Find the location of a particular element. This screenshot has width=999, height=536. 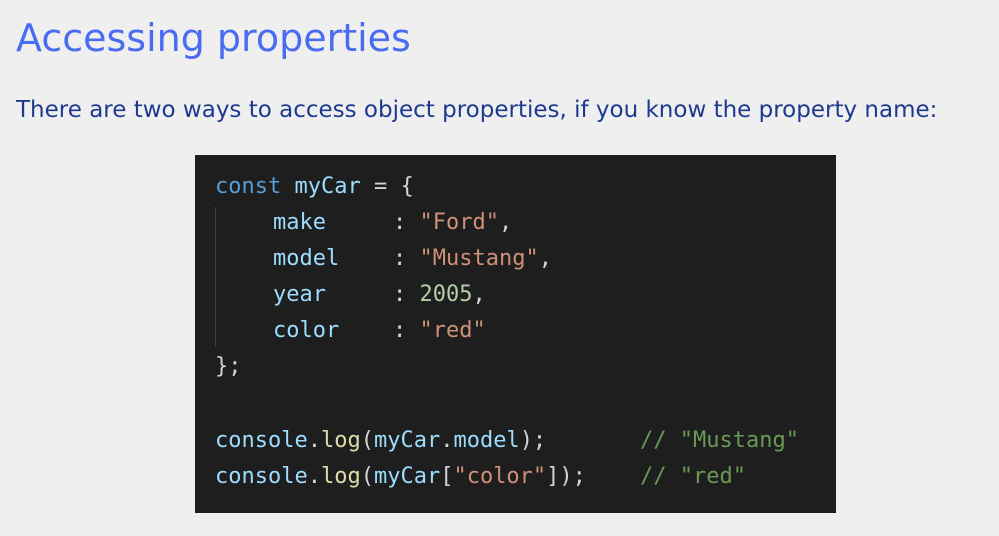

prop-key: color is located at coordinates (306, 330).